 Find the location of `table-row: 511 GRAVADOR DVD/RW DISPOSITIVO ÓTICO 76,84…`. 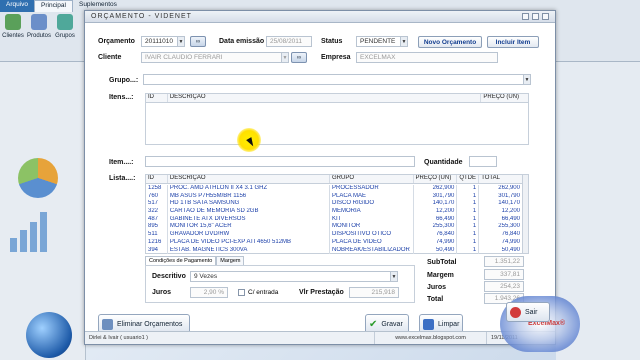

table-row: 511 GRAVADOR DVD/RW DISPOSITIVO ÓTICO 76,84… is located at coordinates (334, 235).